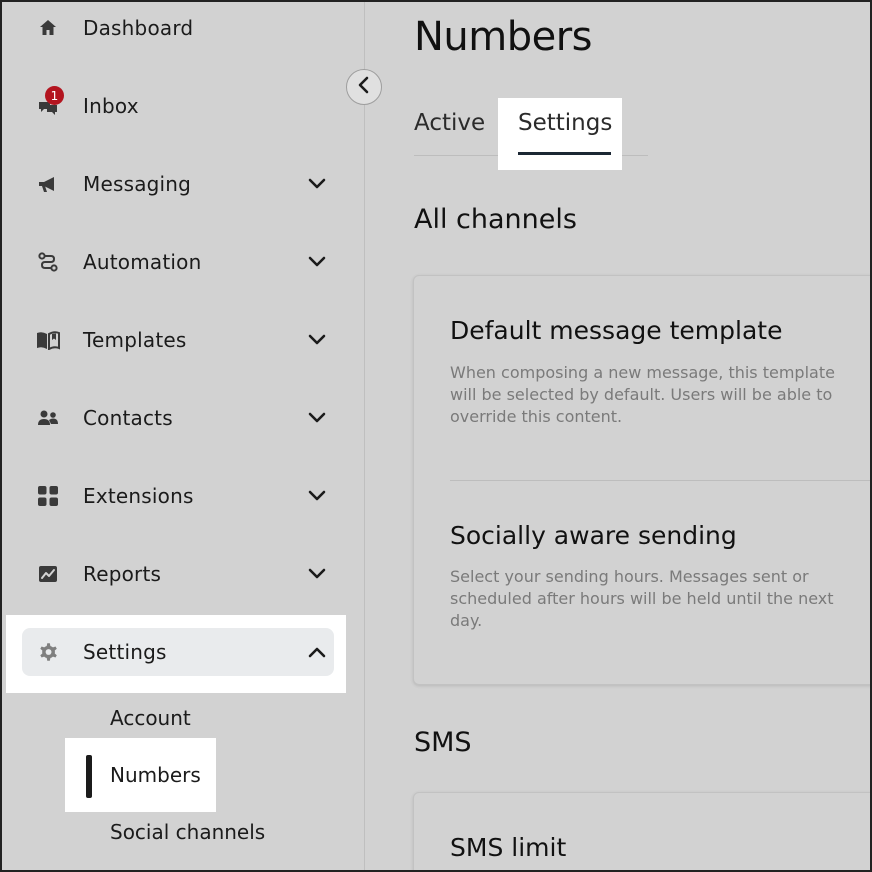 This screenshot has width=872, height=872. I want to click on sidebar-item-label: Settings, so click(125, 652).